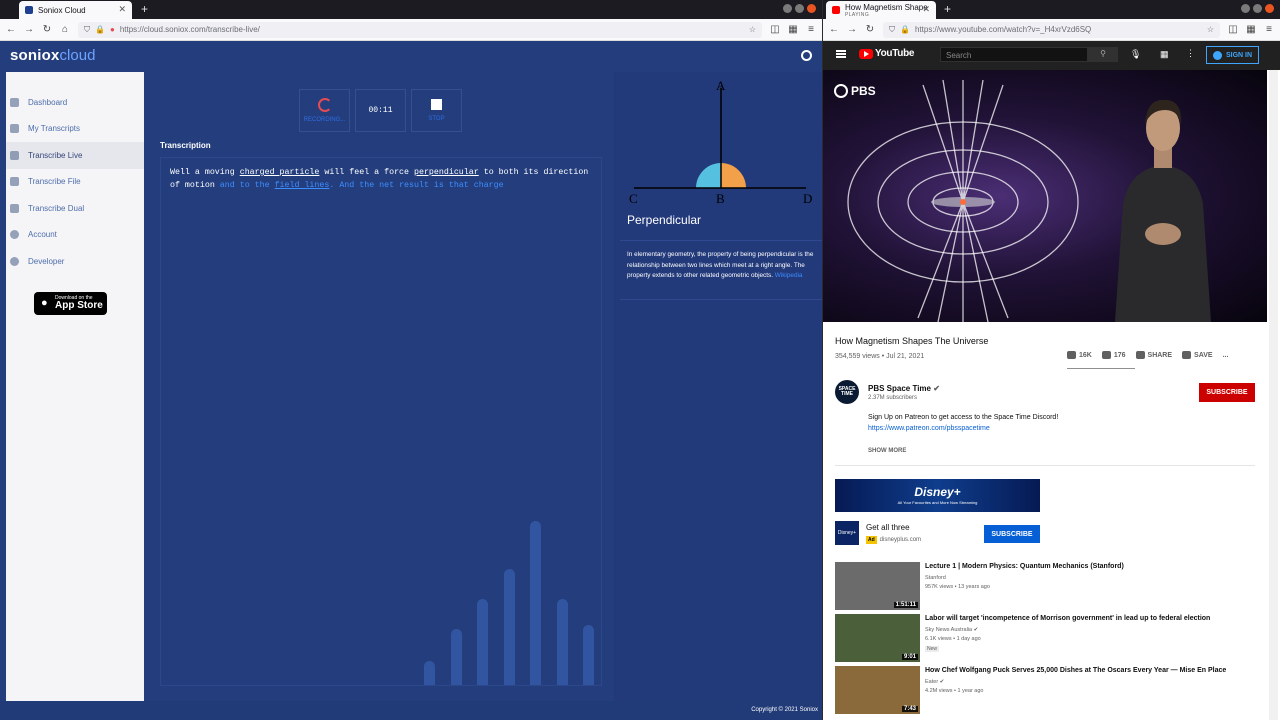  Describe the element at coordinates (1113, 355) in the screenshot. I see `dislike-button: 176` at that location.